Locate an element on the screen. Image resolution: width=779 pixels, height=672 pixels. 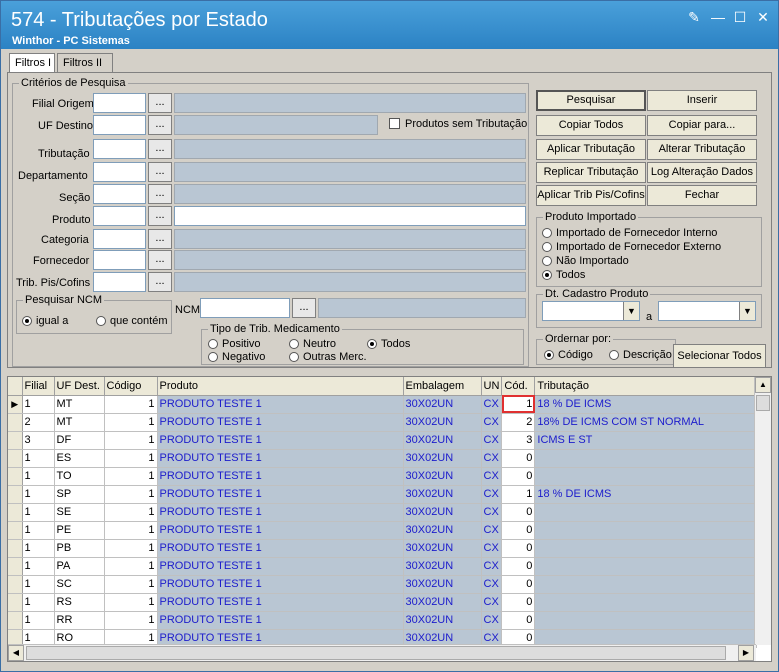
header-filial: Filial is located at coordinates (38, 386).